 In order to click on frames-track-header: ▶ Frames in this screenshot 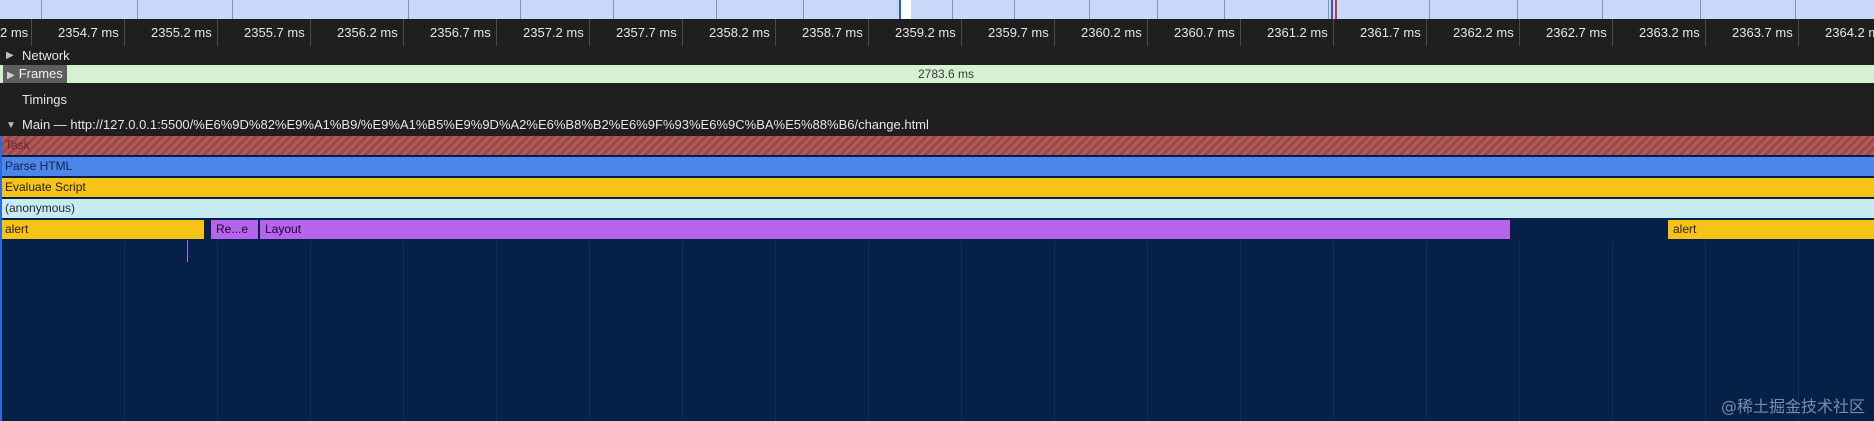, I will do `click(35, 74)`.